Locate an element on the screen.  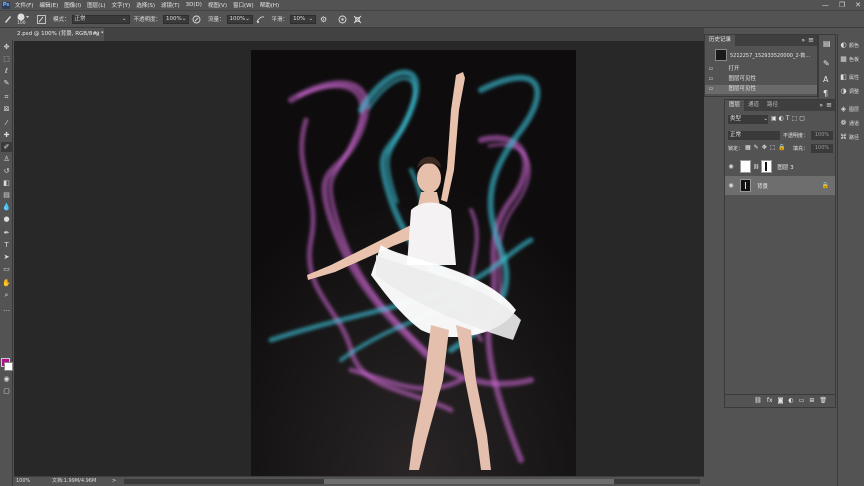
fill-field: 100% is located at coordinates (822, 148).